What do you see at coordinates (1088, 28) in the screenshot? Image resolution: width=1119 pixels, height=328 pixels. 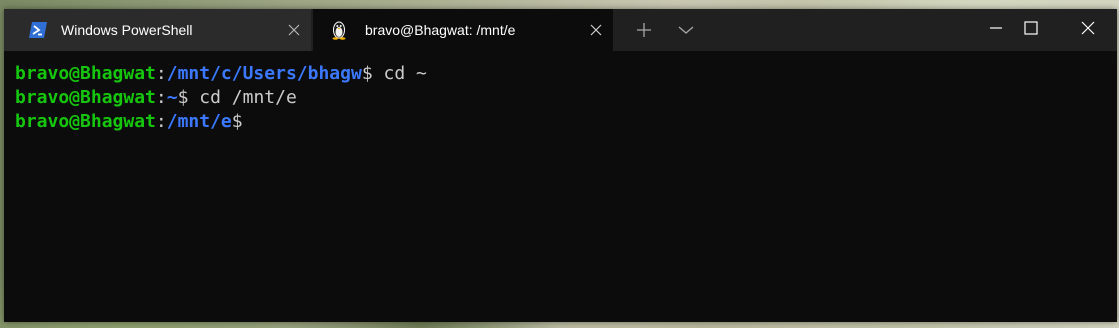 I see `close-icon` at bounding box center [1088, 28].